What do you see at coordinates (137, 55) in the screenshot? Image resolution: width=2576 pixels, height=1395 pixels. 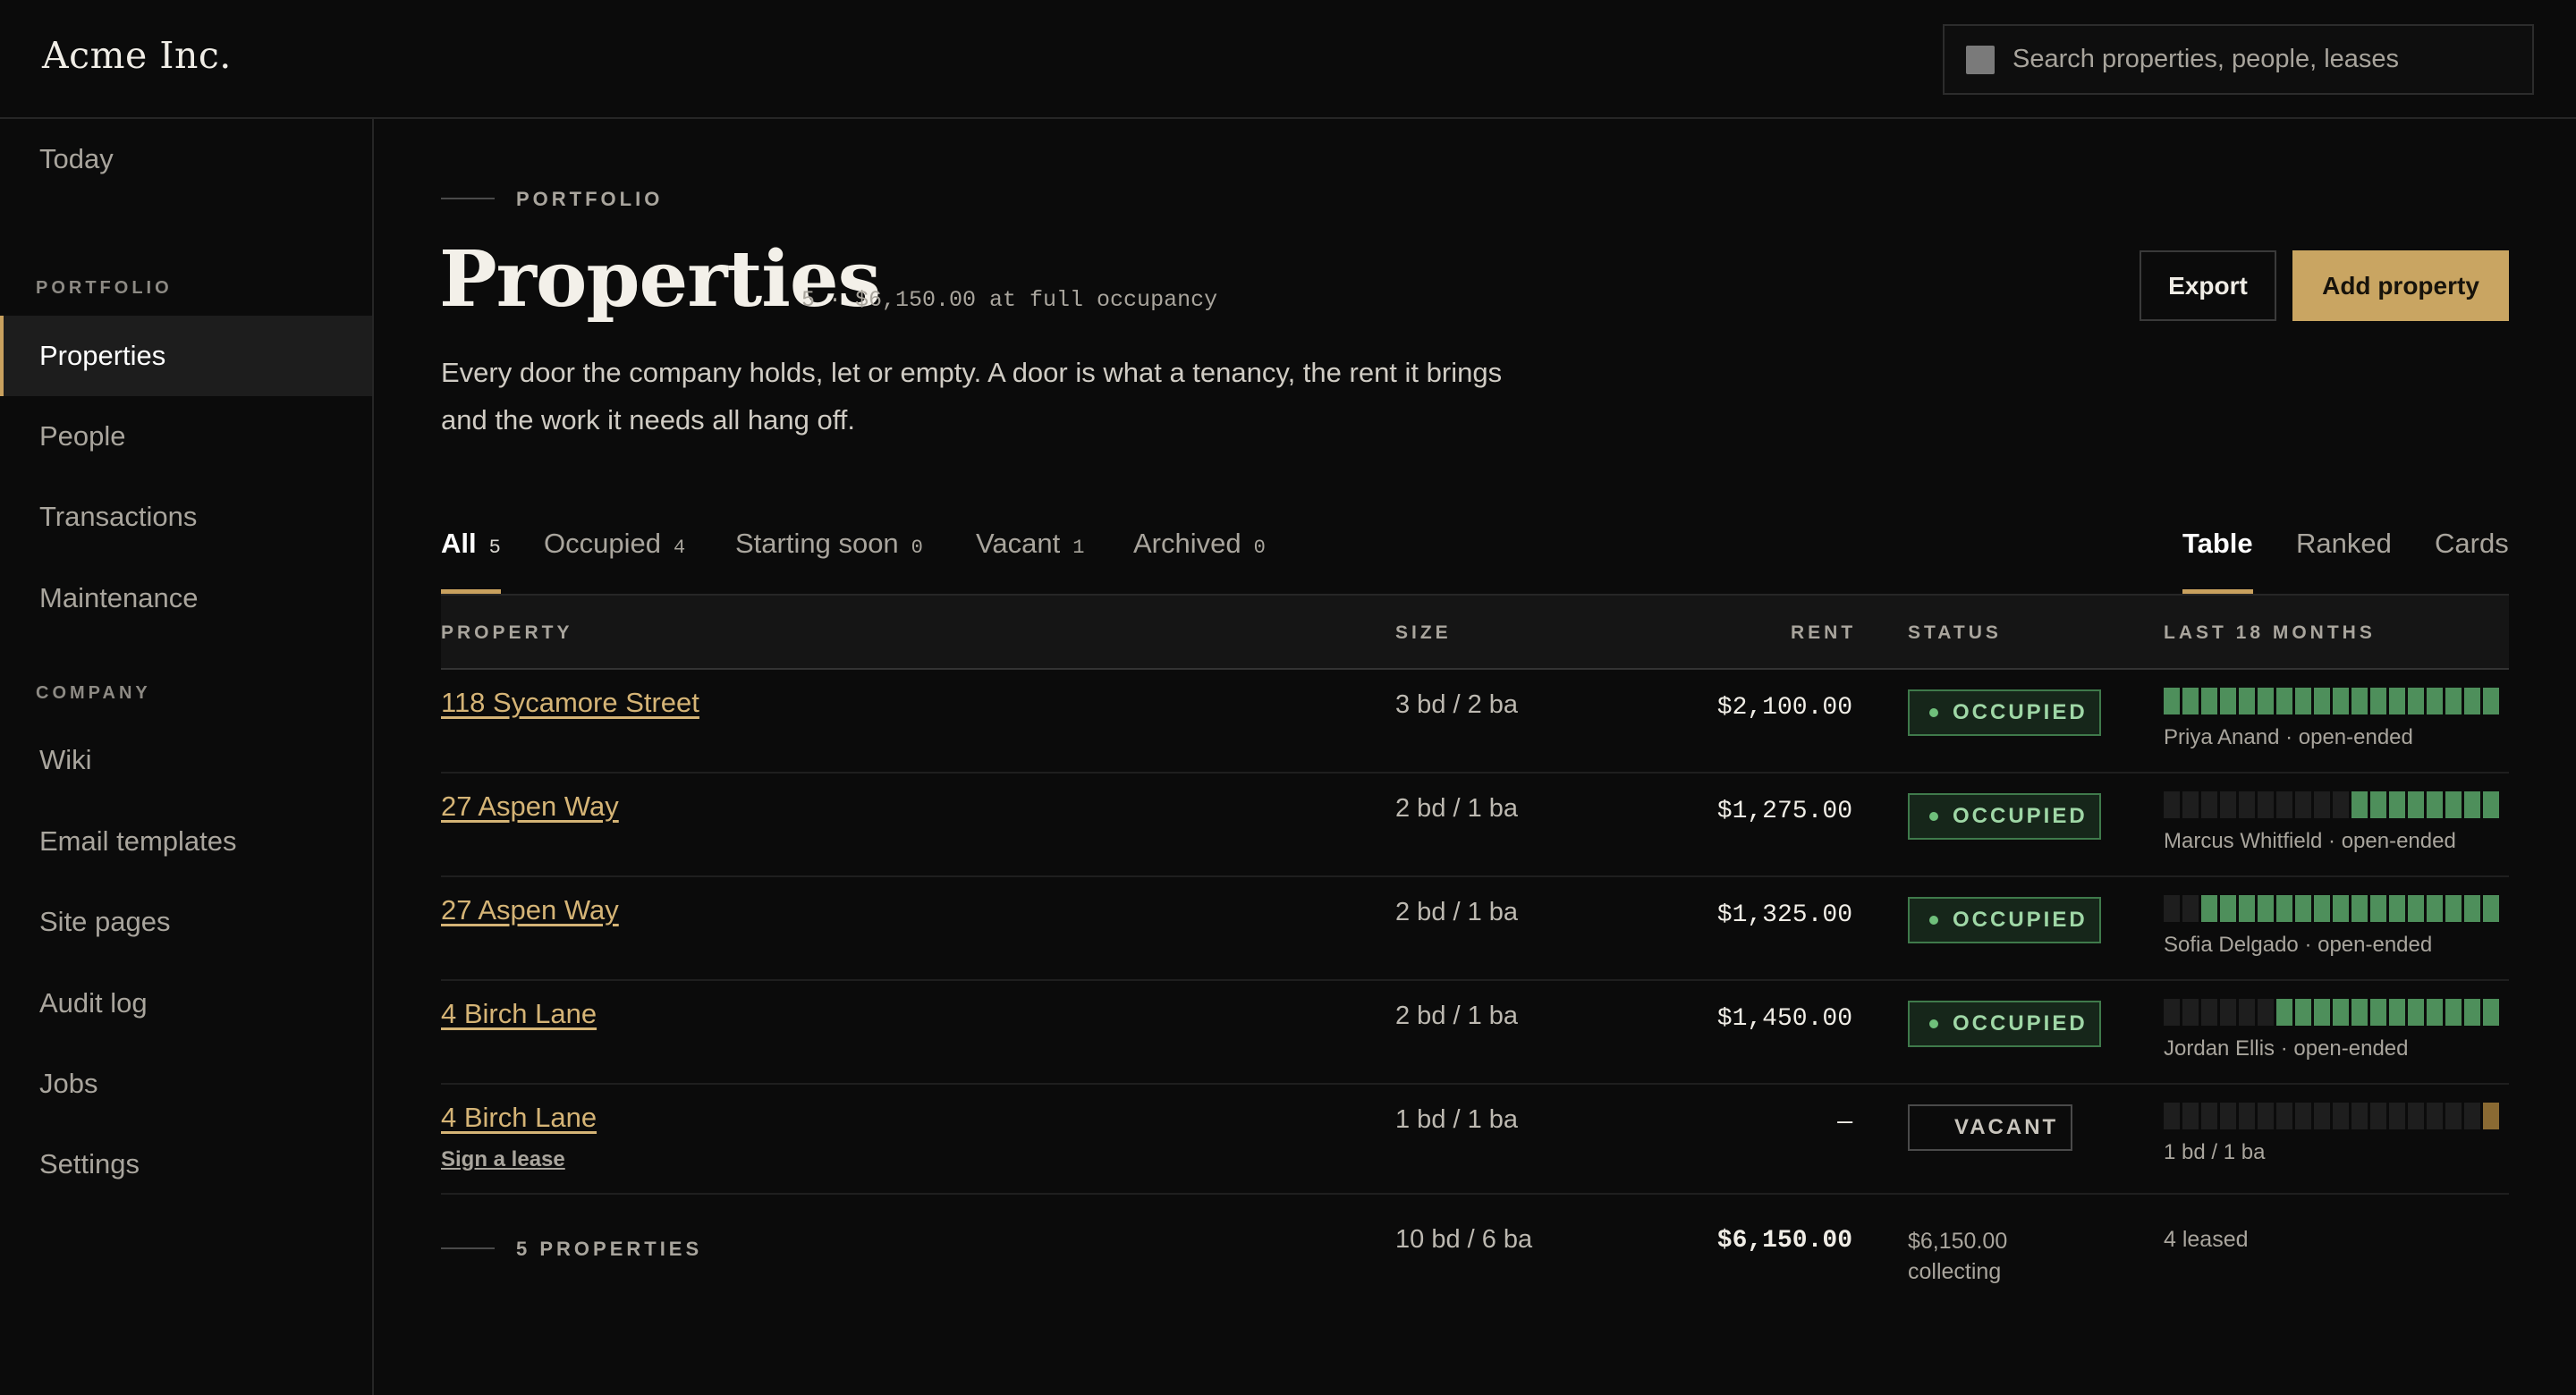 I see `brand-logo: Acme Inc.` at bounding box center [137, 55].